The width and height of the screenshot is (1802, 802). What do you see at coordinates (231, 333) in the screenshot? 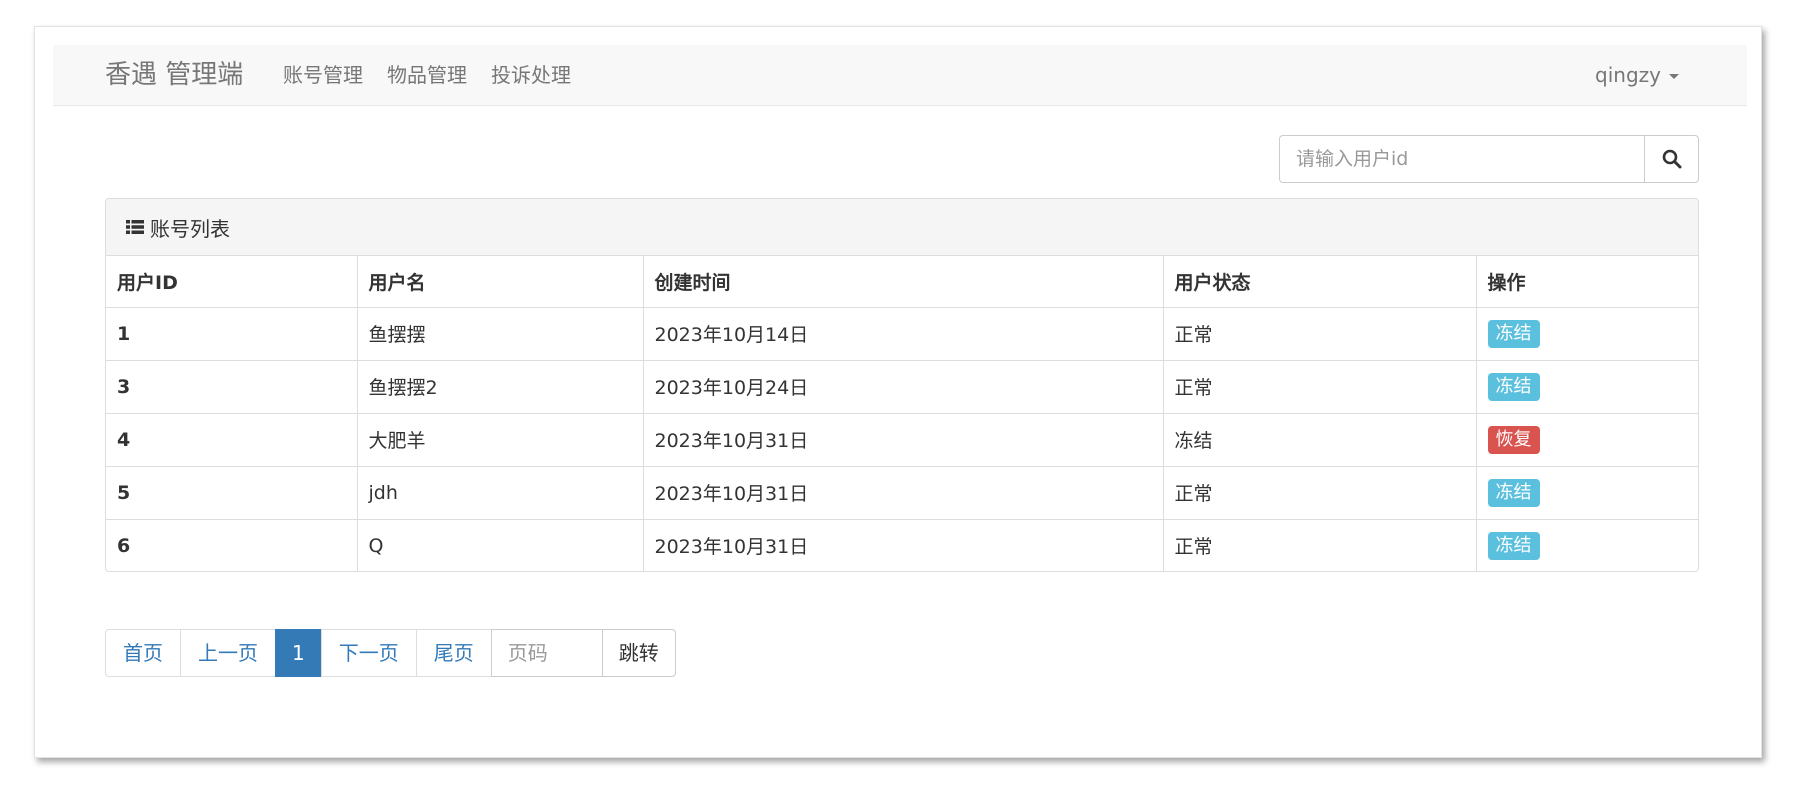
I see `user-id-cell: 1` at bounding box center [231, 333].